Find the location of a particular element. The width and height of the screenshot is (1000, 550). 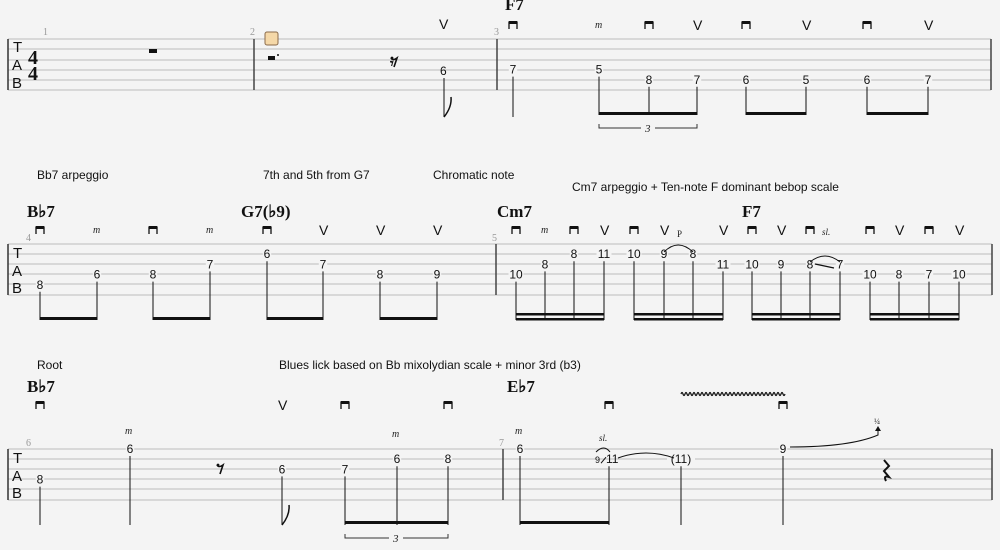

bend-arrow is located at coordinates (834, 439).